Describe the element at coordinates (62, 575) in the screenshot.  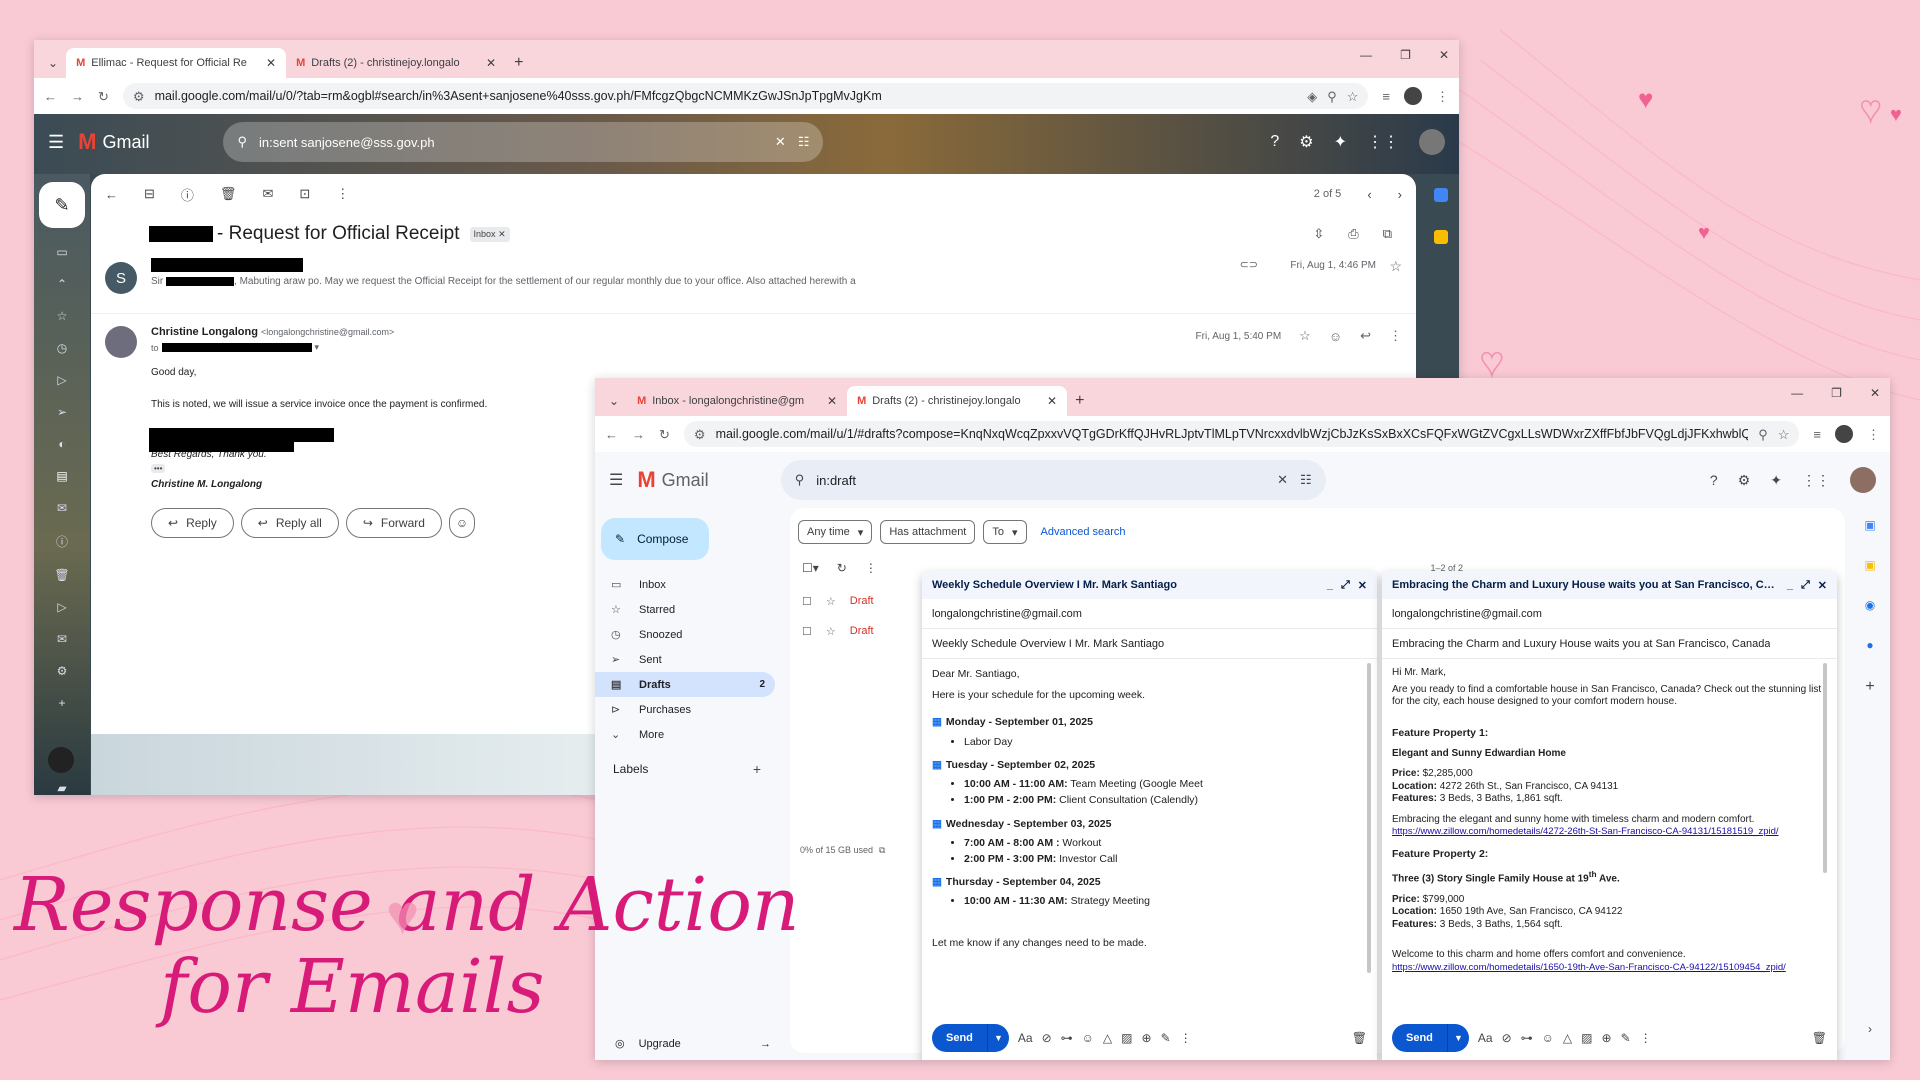
I see `trash-icon: 🗑` at that location.